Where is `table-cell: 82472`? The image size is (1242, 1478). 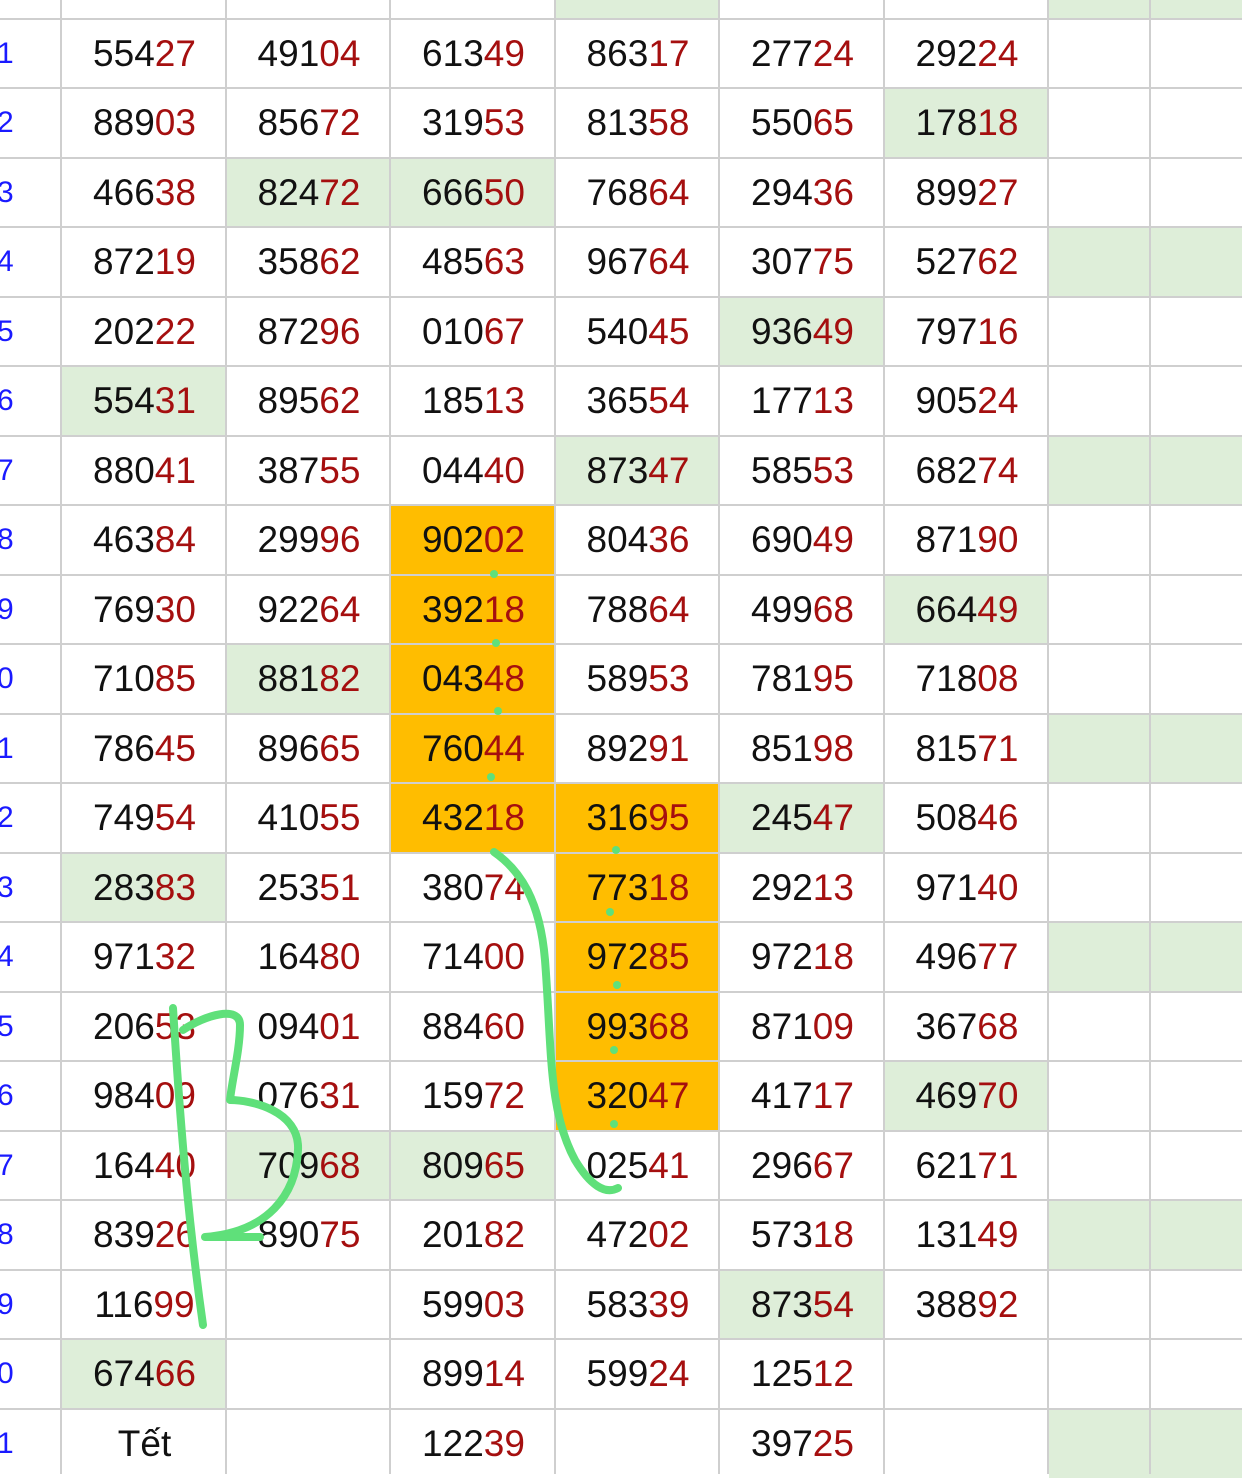 table-cell: 82472 is located at coordinates (309, 193).